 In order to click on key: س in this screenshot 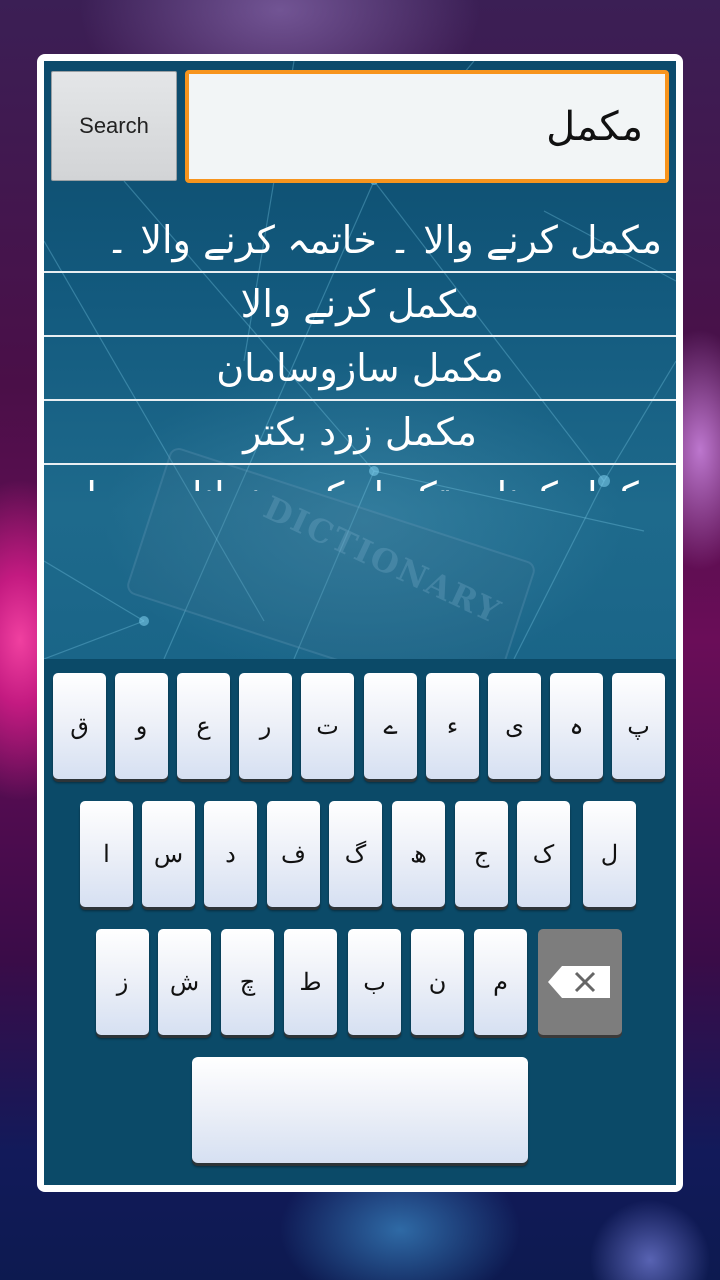, I will do `click(168, 854)`.